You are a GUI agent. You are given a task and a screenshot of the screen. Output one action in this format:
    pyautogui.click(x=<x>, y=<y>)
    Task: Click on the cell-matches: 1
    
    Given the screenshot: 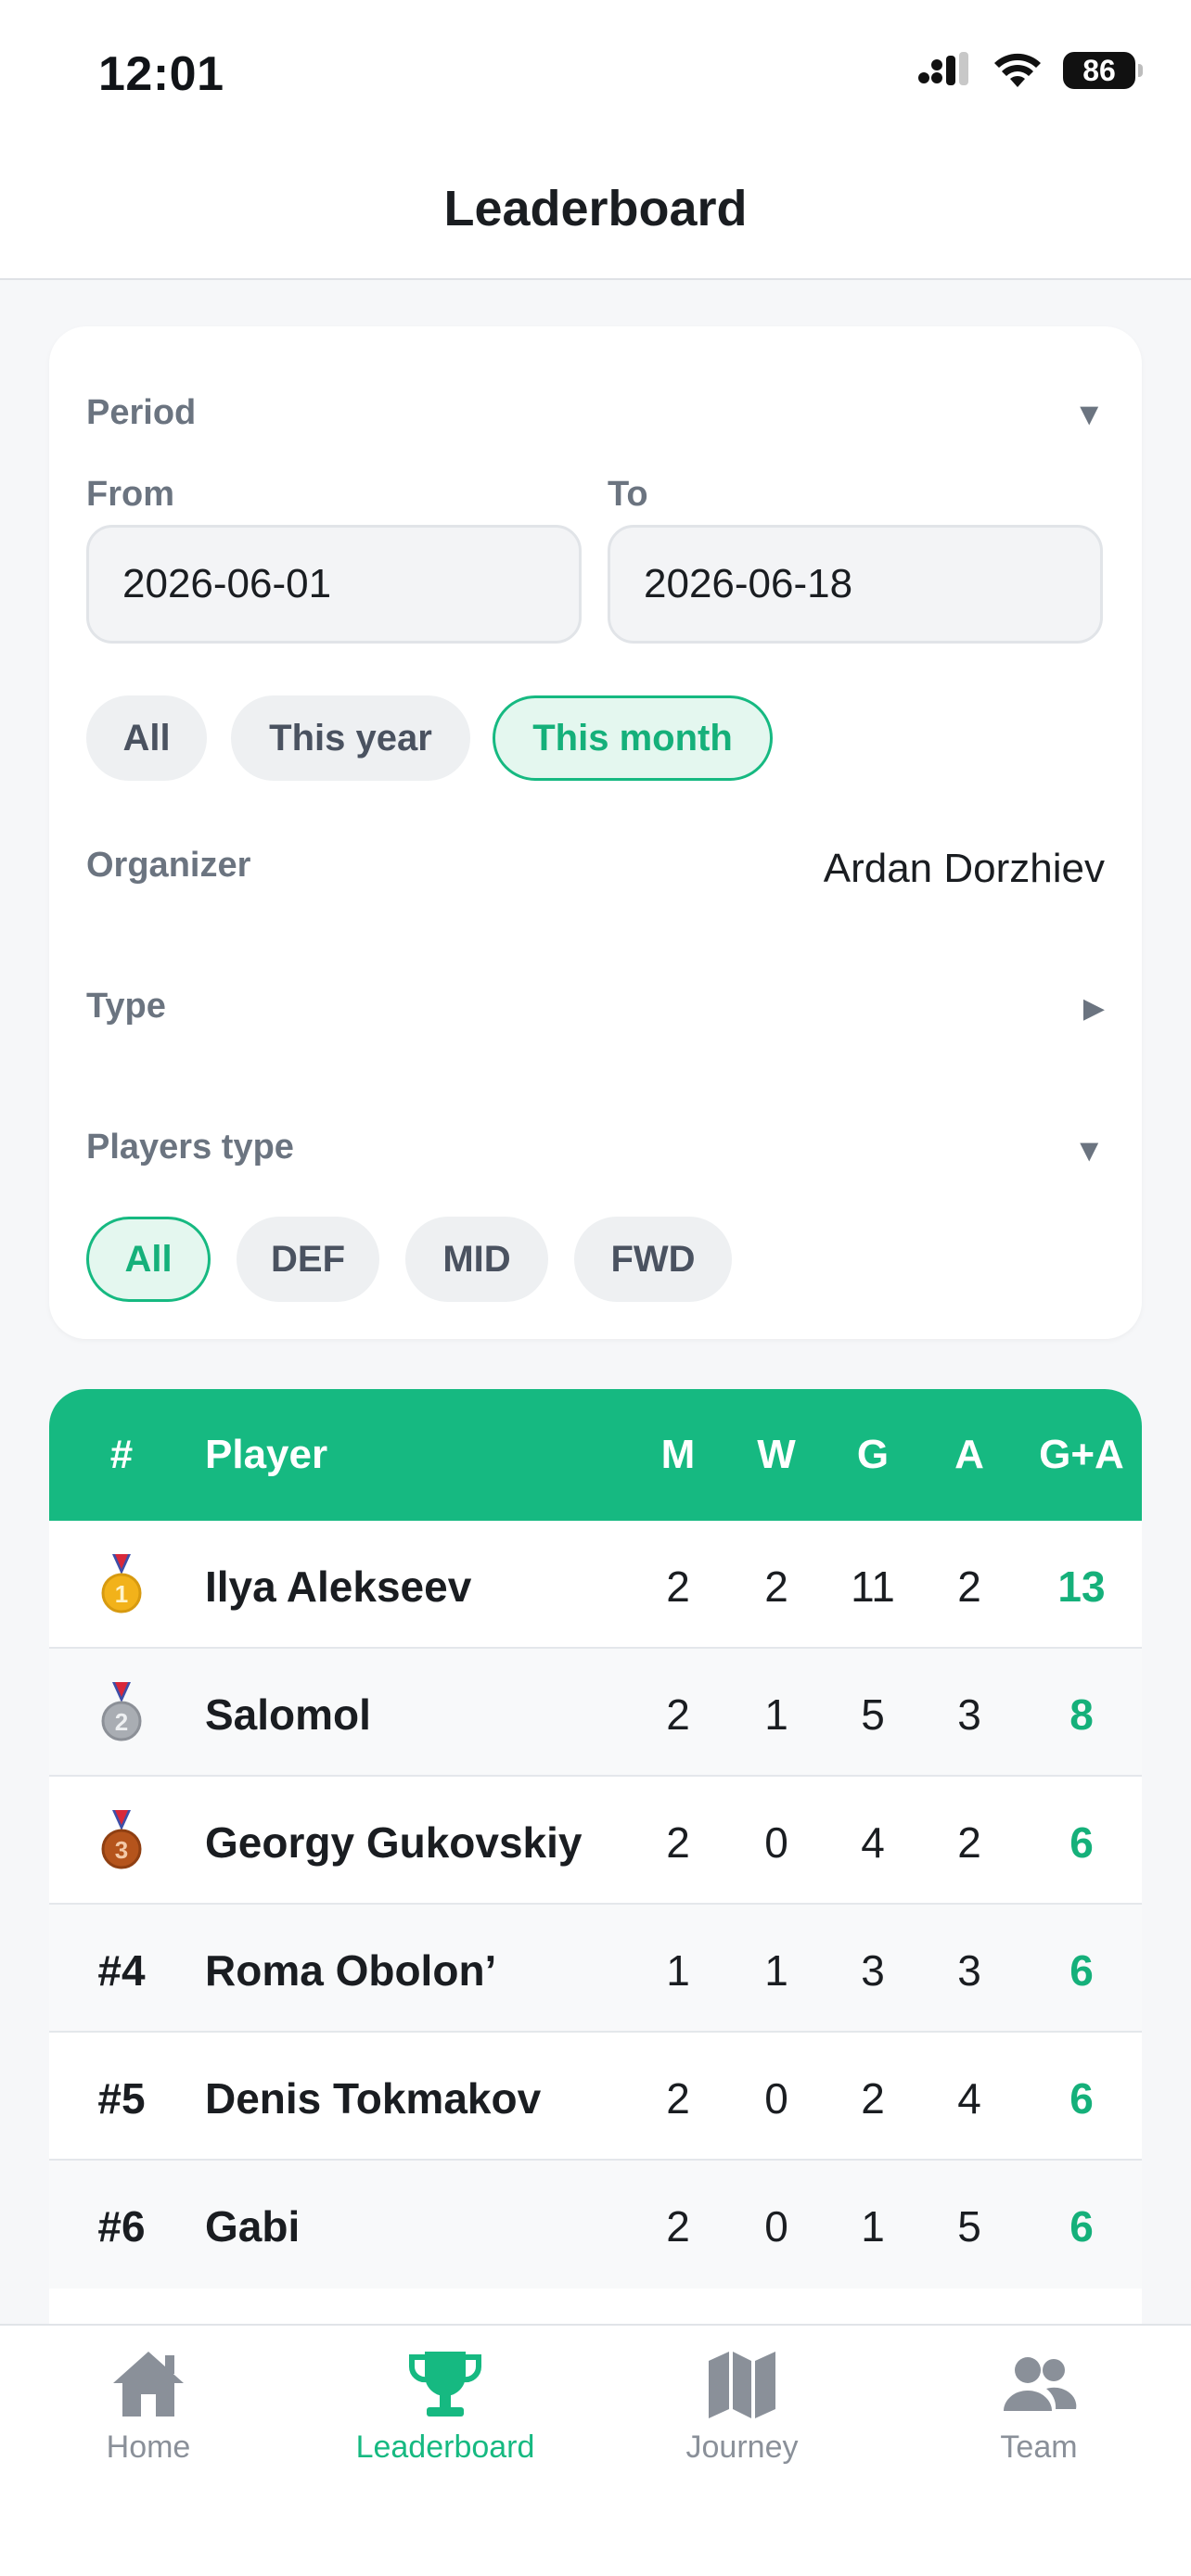 What is the action you would take?
    pyautogui.click(x=678, y=1970)
    